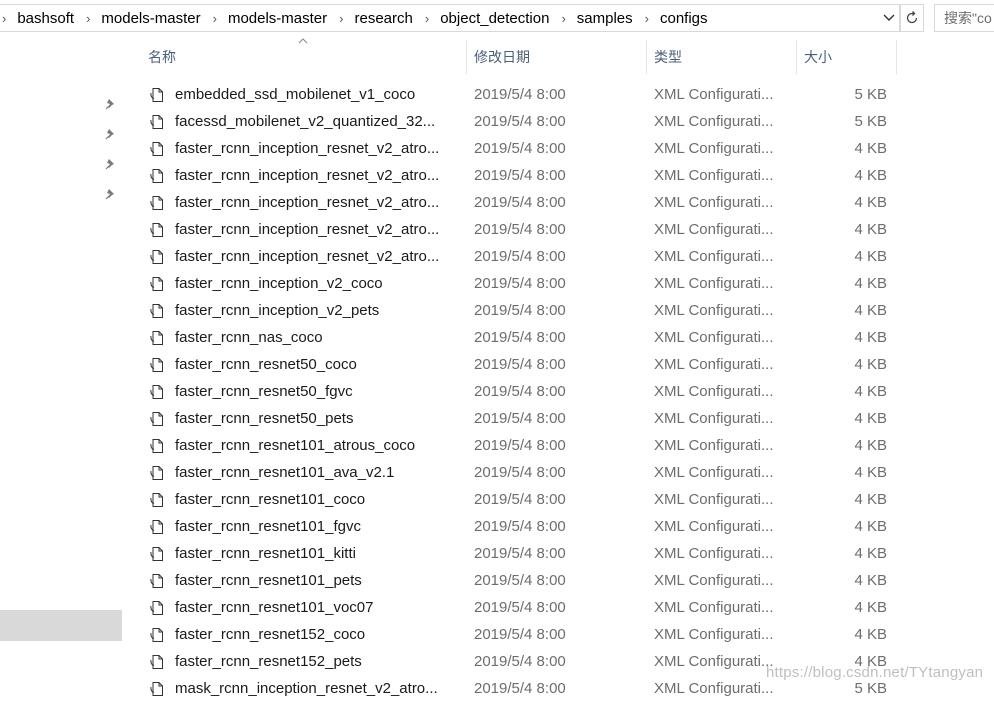  What do you see at coordinates (61, 625) in the screenshot?
I see `nav-item-selected` at bounding box center [61, 625].